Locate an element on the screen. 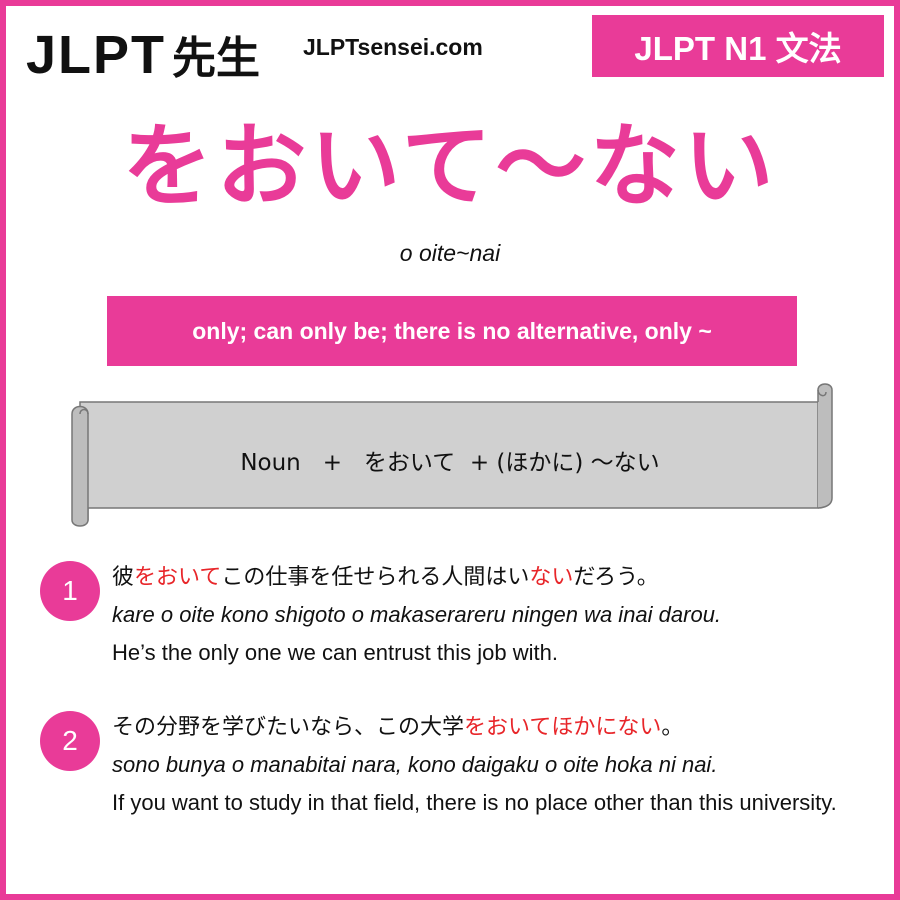 This screenshot has height=900, width=900. grammar-romaji: o oite~nai is located at coordinates (450, 253).